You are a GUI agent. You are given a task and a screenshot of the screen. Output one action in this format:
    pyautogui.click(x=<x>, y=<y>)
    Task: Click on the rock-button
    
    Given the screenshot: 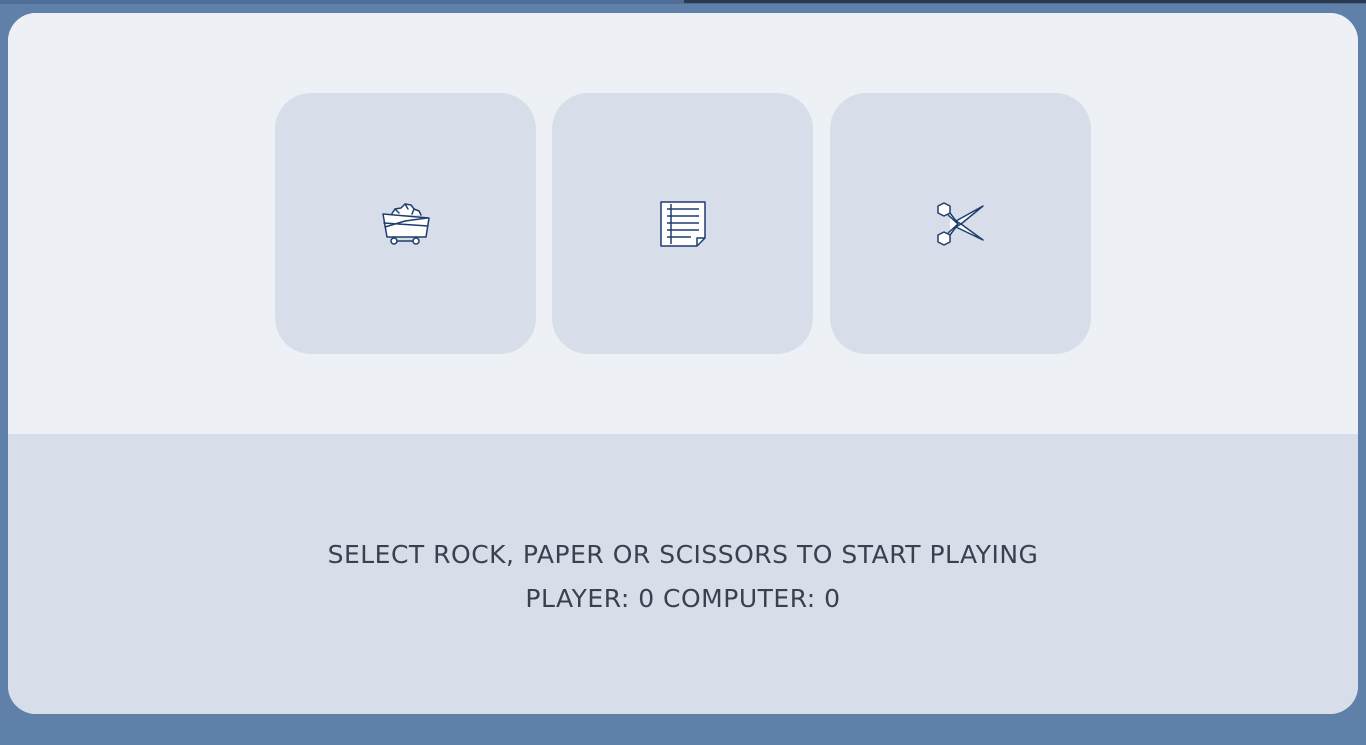 What is the action you would take?
    pyautogui.click(x=405, y=223)
    